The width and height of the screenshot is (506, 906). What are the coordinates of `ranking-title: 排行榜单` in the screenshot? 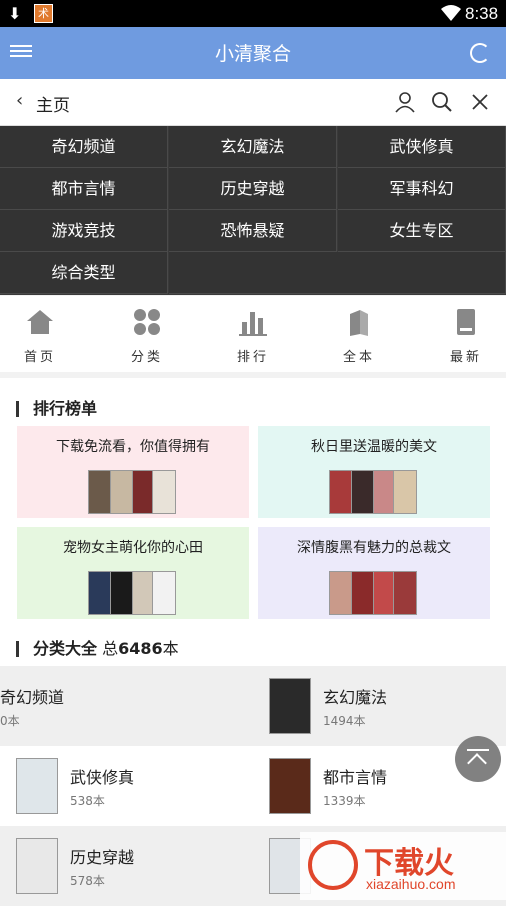 It's located at (56, 409).